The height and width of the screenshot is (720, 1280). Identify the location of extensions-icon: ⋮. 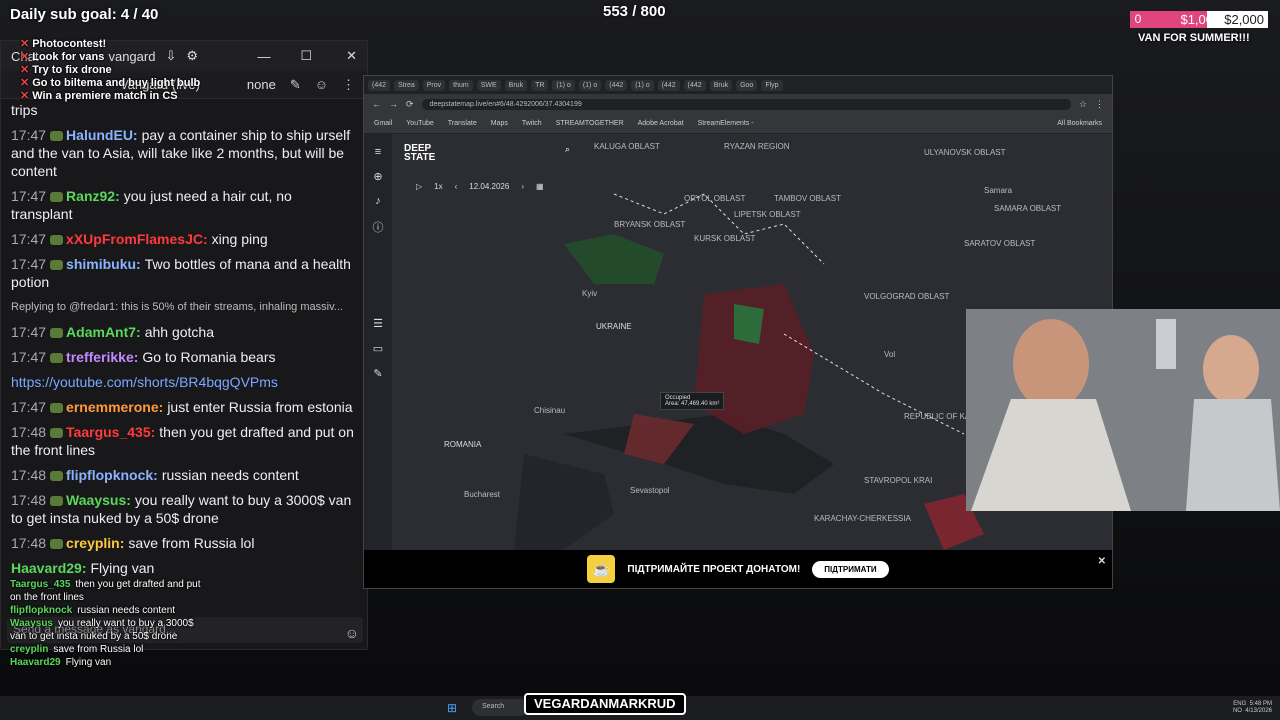
(1099, 104).